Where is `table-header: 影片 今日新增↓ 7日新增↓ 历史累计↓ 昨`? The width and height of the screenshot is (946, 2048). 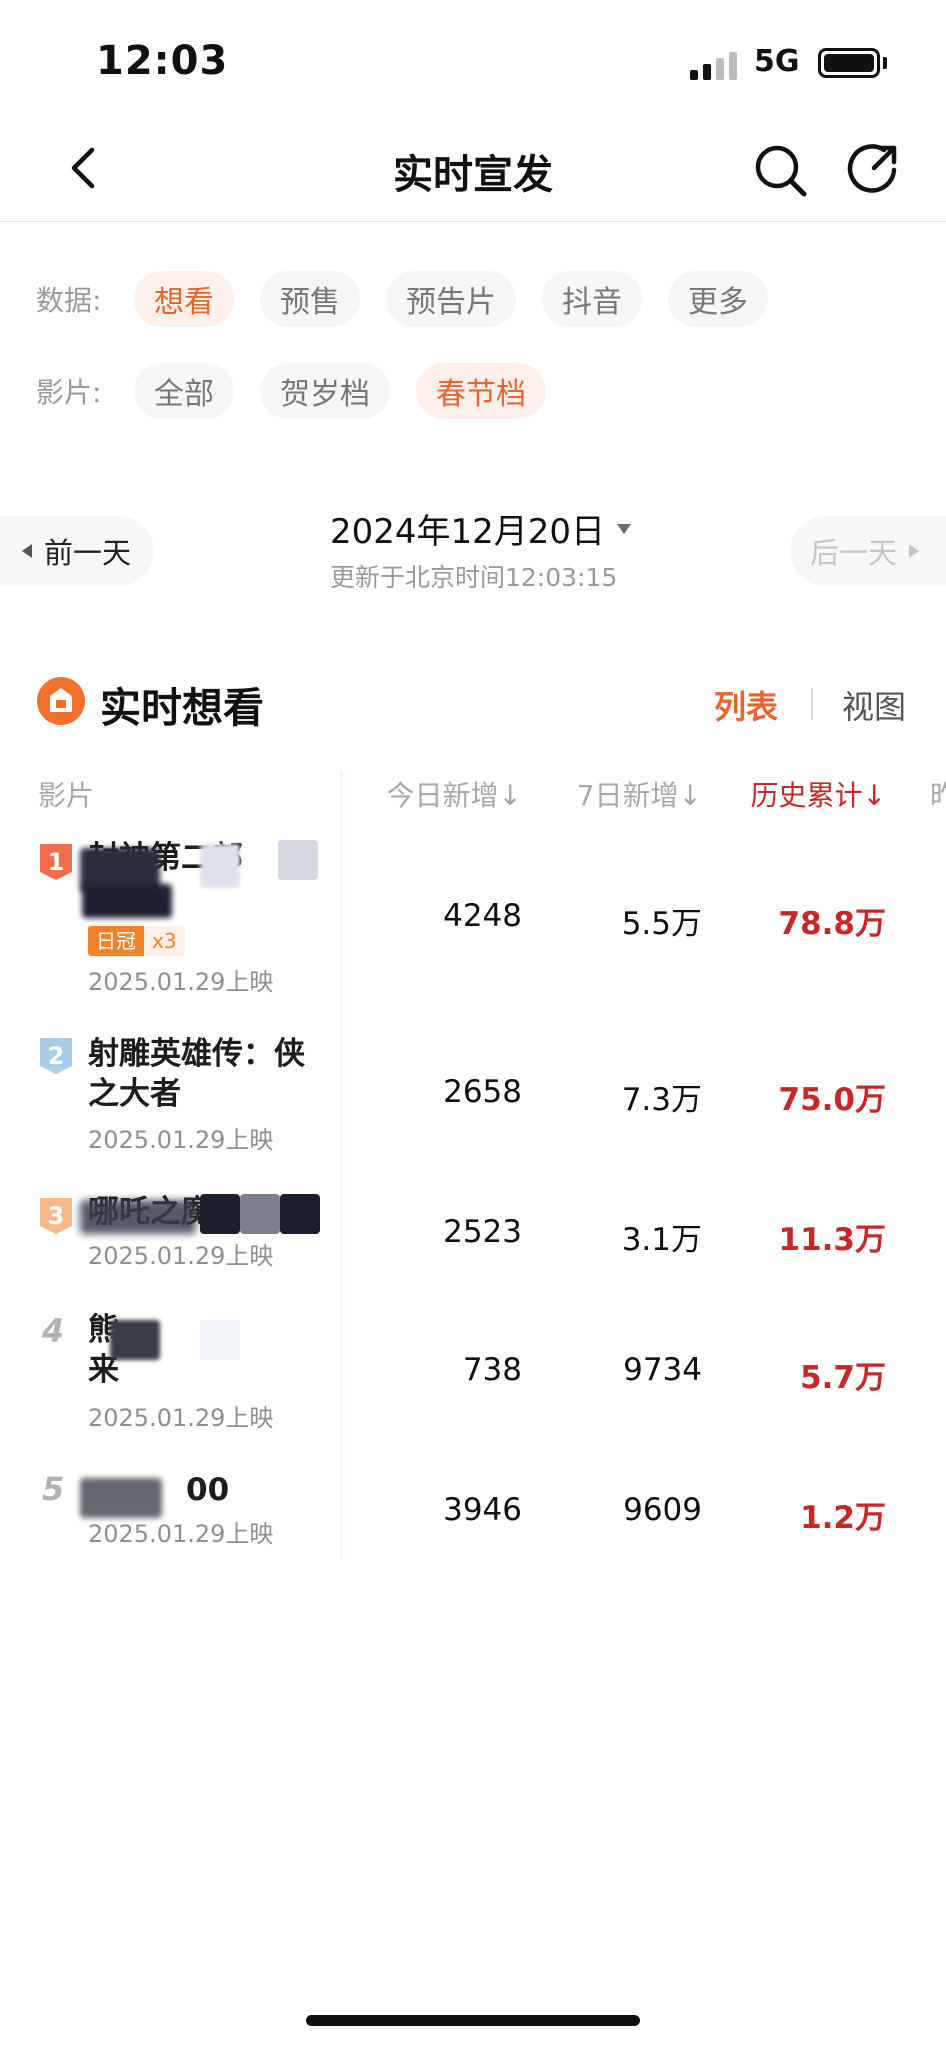
table-header: 影片 今日新增↓ 7日新增↓ 历史累计↓ 昨 is located at coordinates (473, 793).